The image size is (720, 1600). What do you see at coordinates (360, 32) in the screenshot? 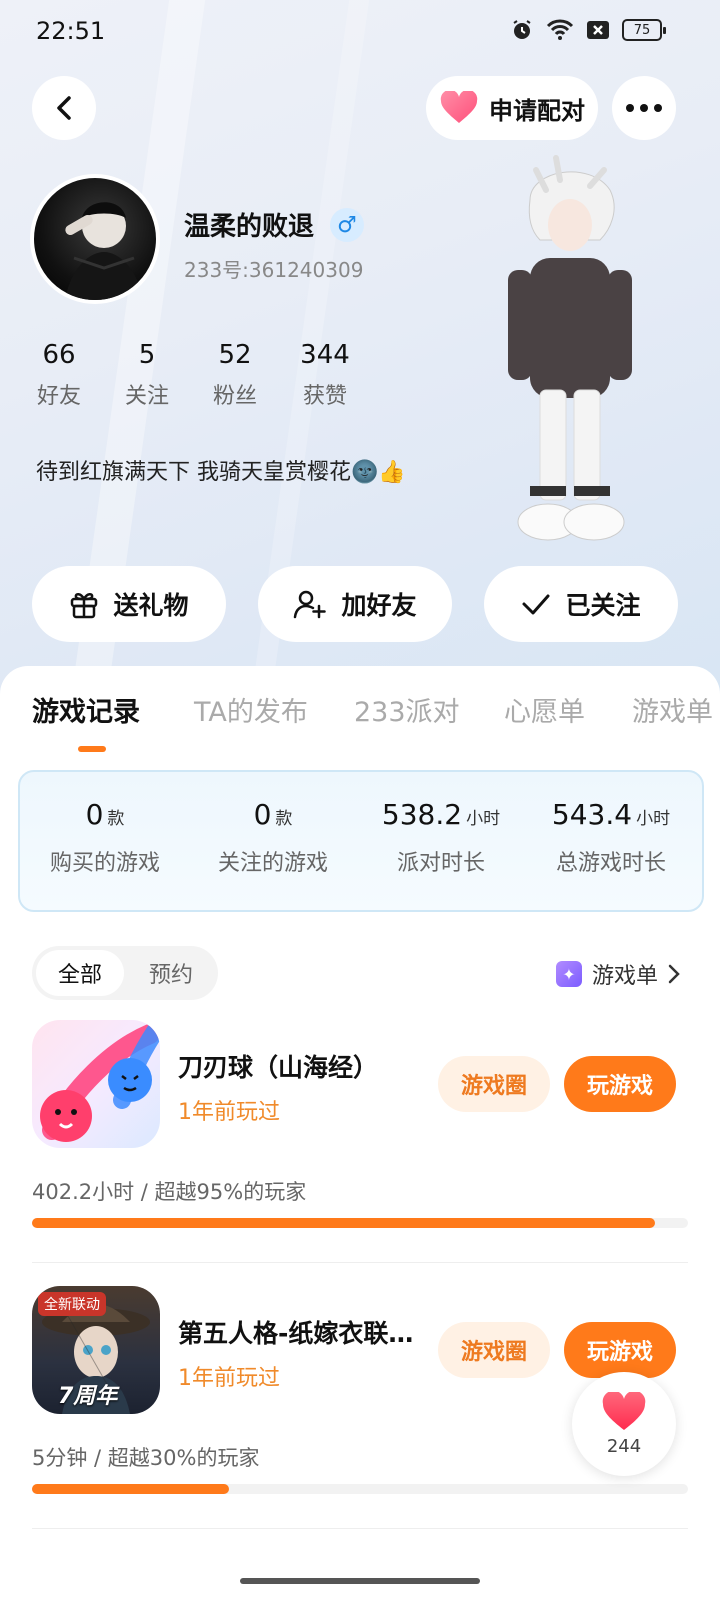
I see `status-bar: 22:51 75` at bounding box center [360, 32].